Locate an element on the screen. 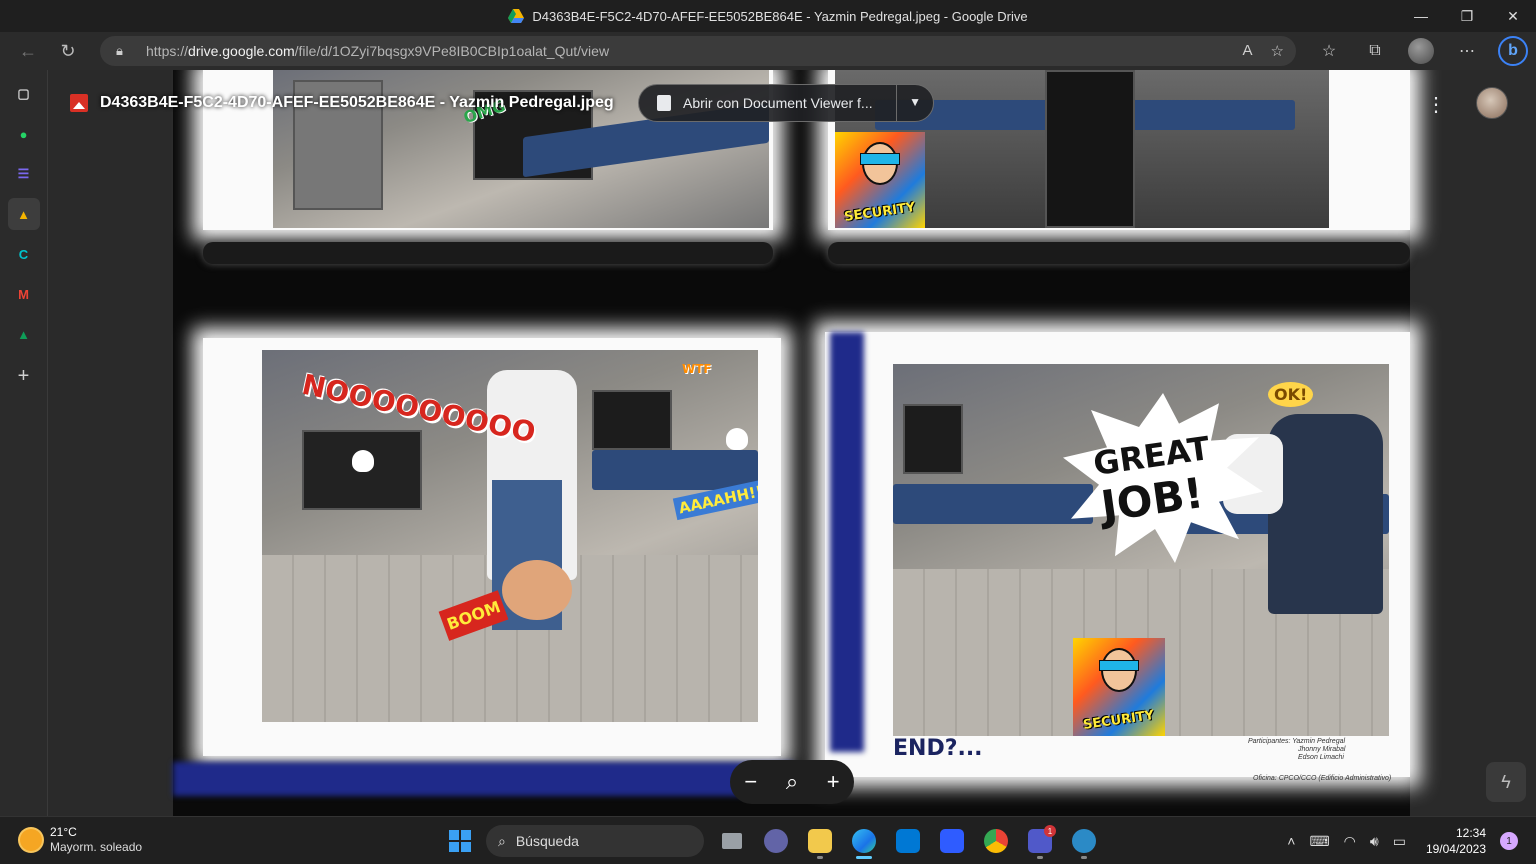  weather-widget: 21°C Mayorm. soleado is located at coordinates (81, 840).